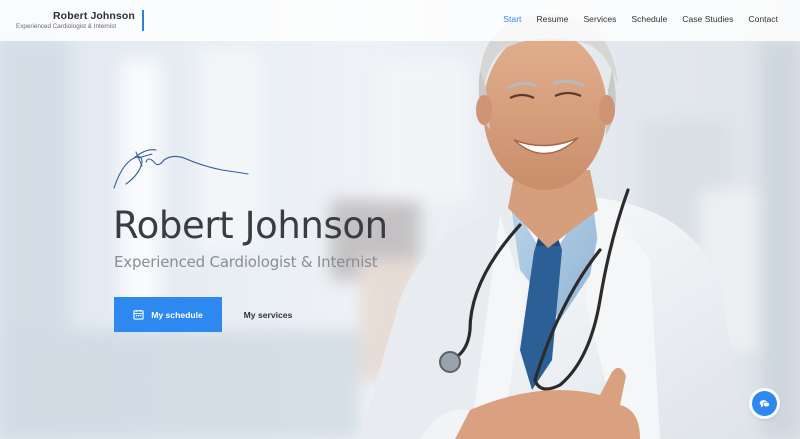  I want to click on my-schedule-button: My schedule, so click(168, 314).